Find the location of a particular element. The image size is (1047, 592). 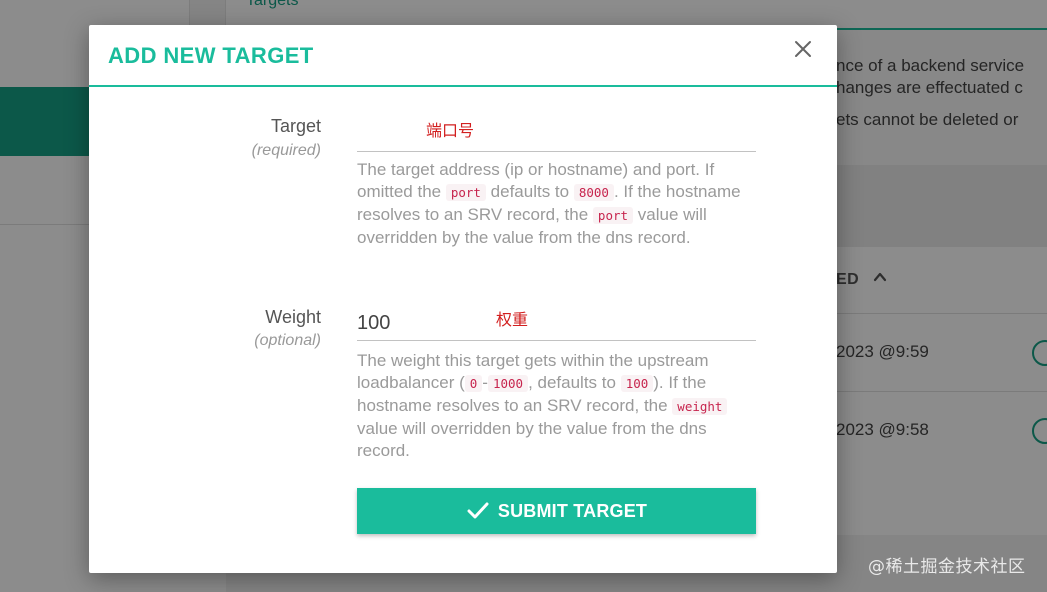

watermark: @稀土掘金技术社区 is located at coordinates (947, 567).